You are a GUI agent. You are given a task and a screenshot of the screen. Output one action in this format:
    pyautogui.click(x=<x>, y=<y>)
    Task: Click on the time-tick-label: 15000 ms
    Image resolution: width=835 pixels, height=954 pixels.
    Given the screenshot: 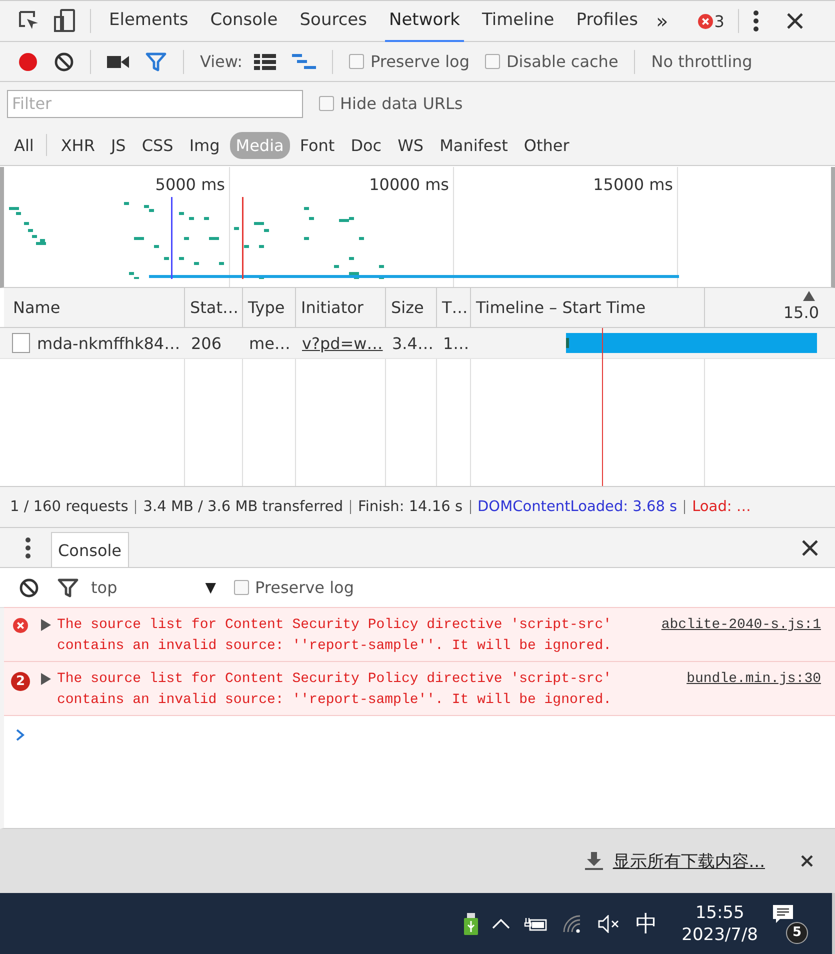 What is the action you would take?
    pyautogui.click(x=633, y=185)
    